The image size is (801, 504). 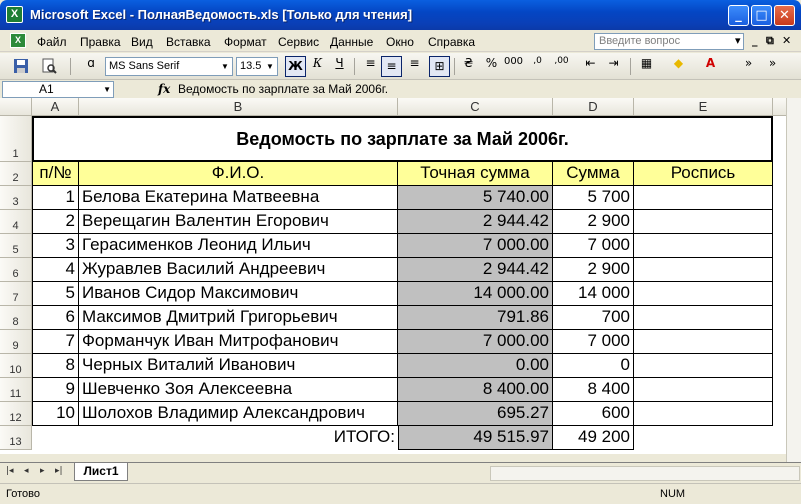 I want to click on font-color-icon: A, so click(x=710, y=66).